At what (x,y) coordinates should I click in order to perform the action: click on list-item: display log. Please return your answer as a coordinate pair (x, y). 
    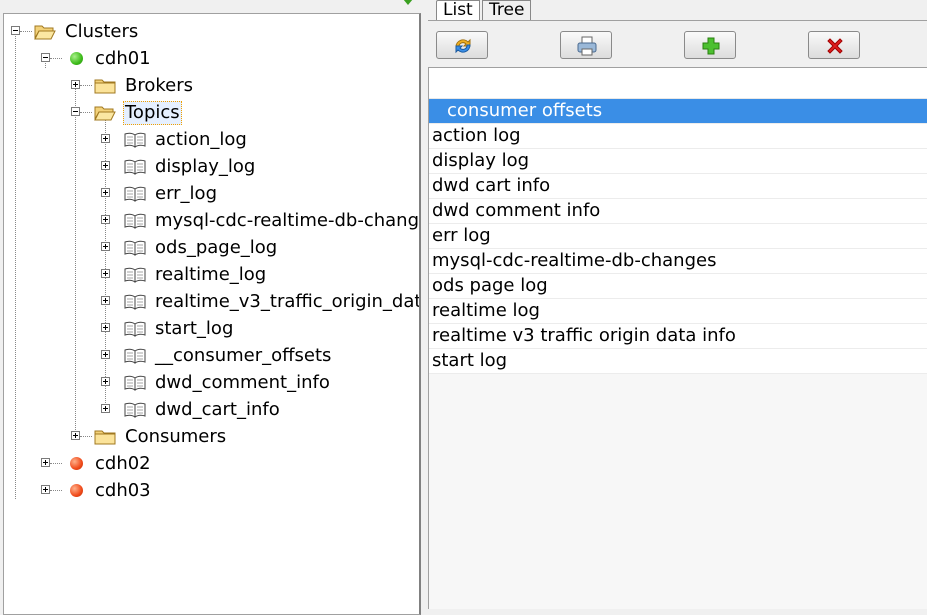
    Looking at the image, I should click on (678, 161).